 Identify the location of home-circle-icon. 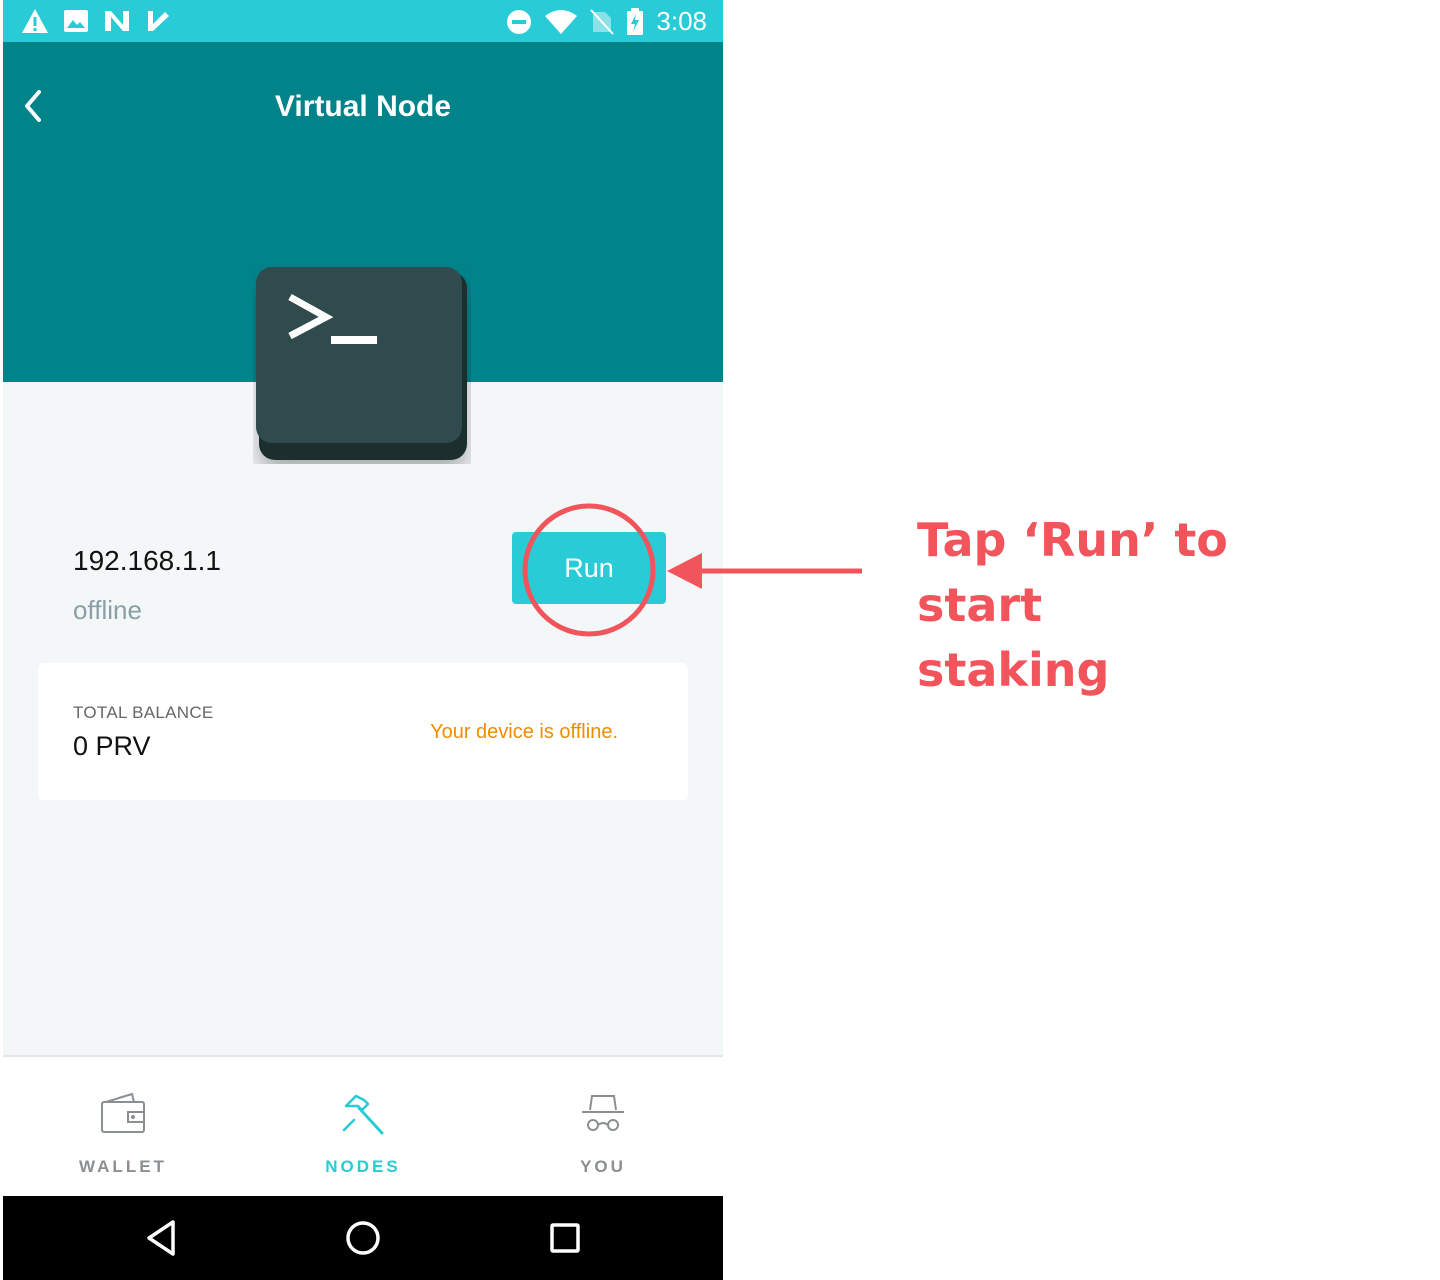
(363, 1238).